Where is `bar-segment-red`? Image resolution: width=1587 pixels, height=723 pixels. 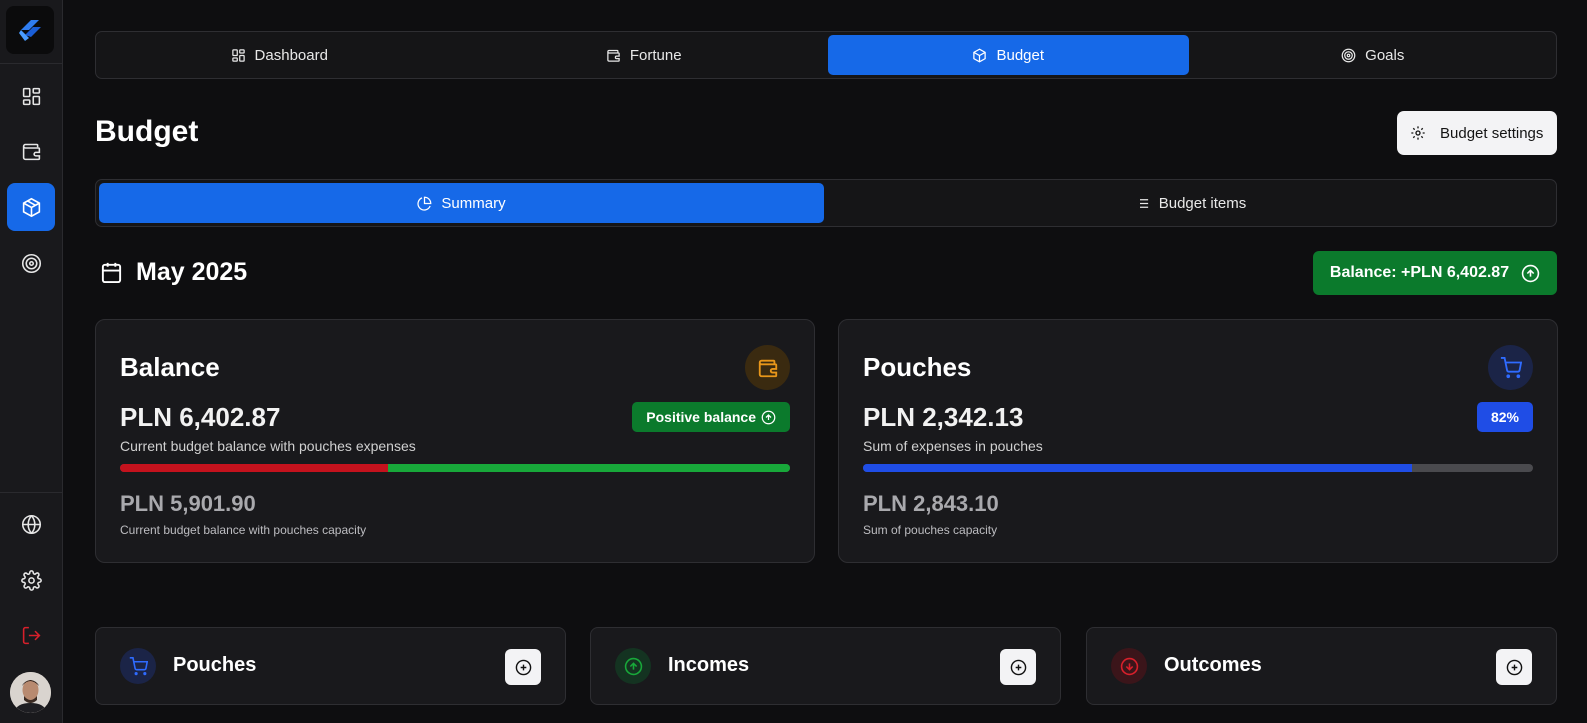 bar-segment-red is located at coordinates (254, 468).